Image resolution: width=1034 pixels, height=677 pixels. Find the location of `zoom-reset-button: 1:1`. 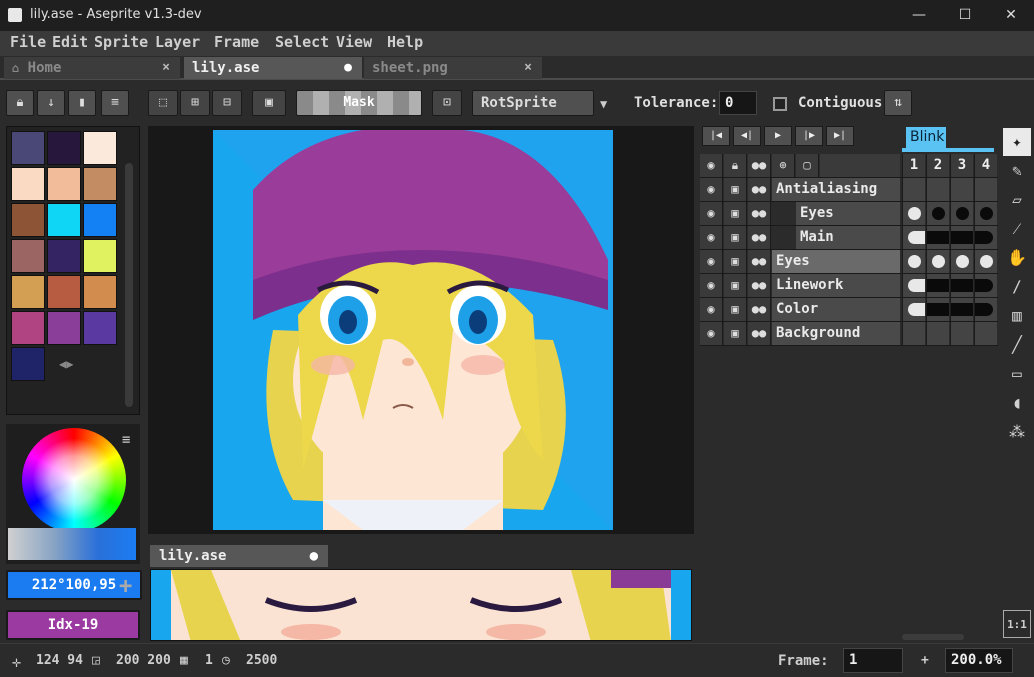

zoom-reset-button: 1:1 is located at coordinates (1017, 624).